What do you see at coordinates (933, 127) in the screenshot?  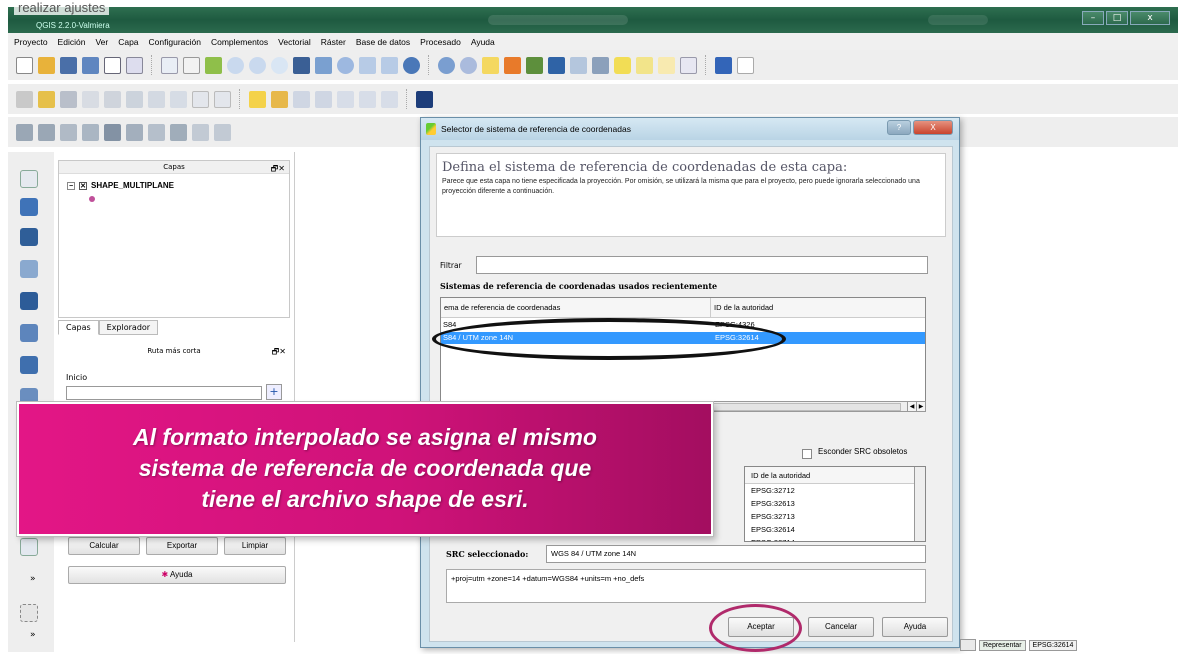 I see `dialog-close-button: X` at bounding box center [933, 127].